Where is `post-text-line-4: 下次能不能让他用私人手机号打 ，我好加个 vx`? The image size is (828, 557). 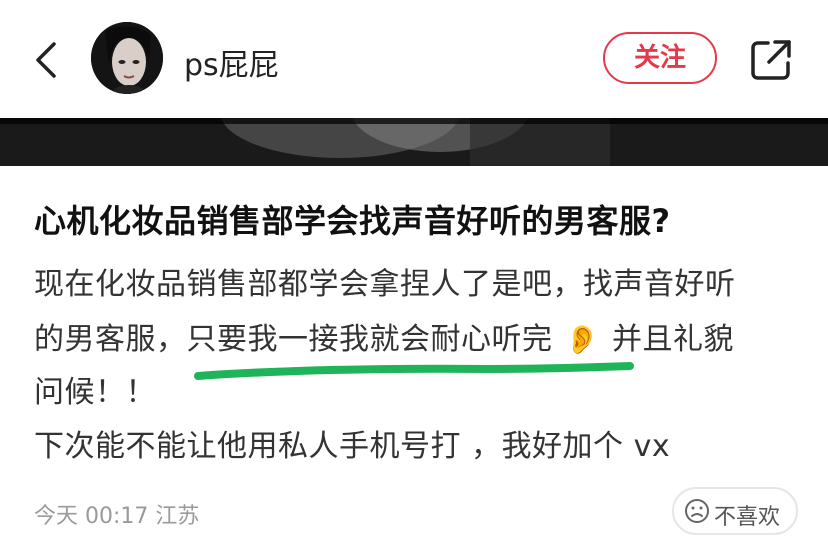
post-text-line-4: 下次能不能让他用私人手机号打 ，我好加个 vx is located at coordinates (352, 446).